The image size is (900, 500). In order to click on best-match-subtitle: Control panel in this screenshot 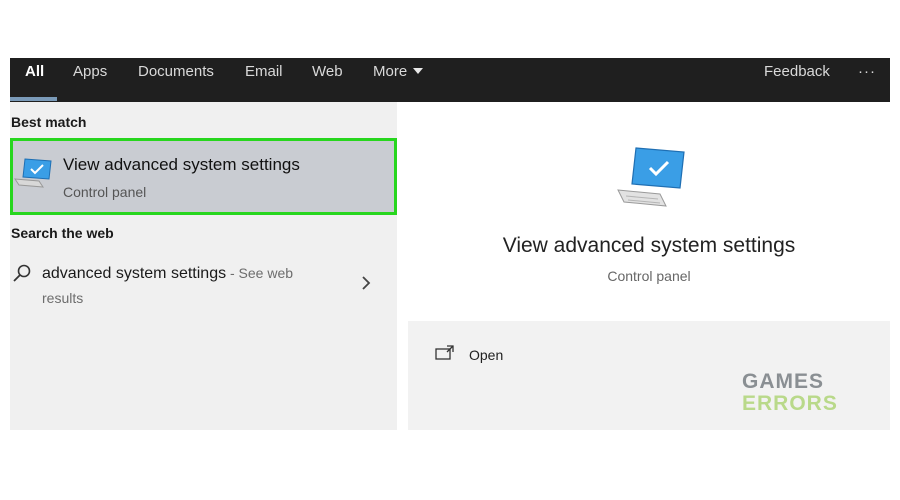, I will do `click(105, 192)`.